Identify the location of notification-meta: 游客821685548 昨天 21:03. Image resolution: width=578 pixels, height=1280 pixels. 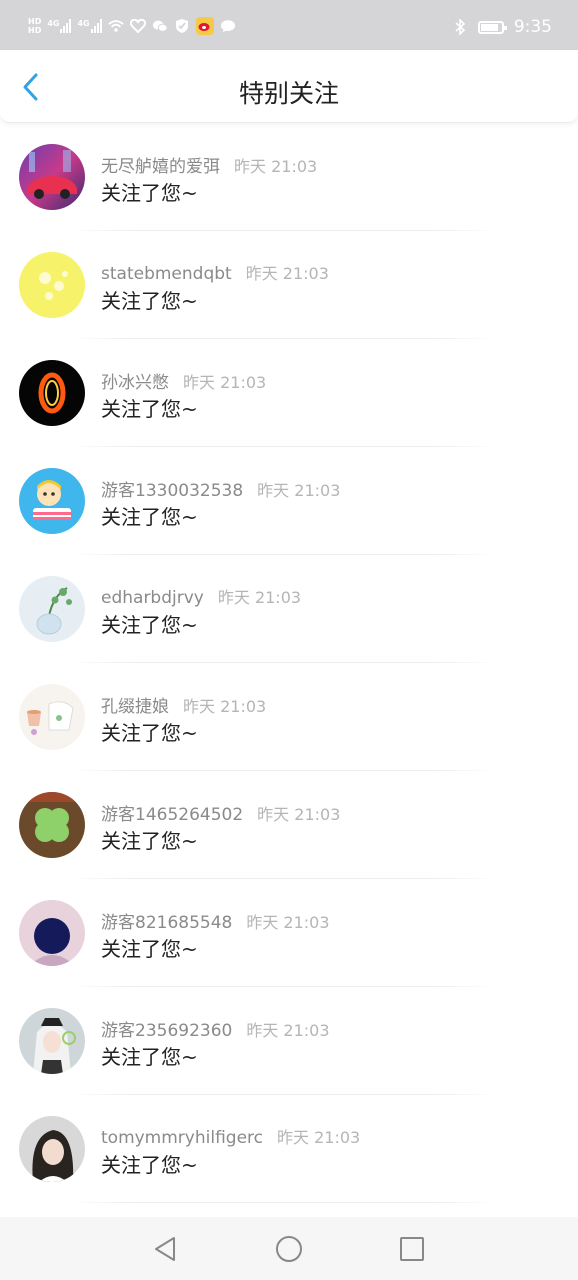
(215, 920).